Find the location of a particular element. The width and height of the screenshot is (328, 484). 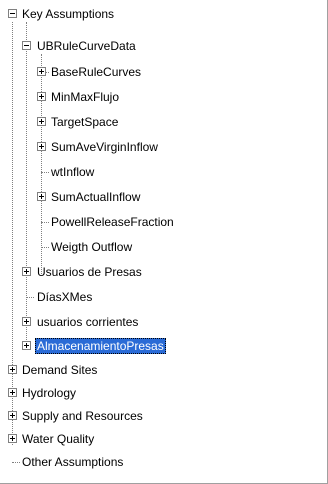

tree-item-label: Weigth Outflow is located at coordinates (92, 247).